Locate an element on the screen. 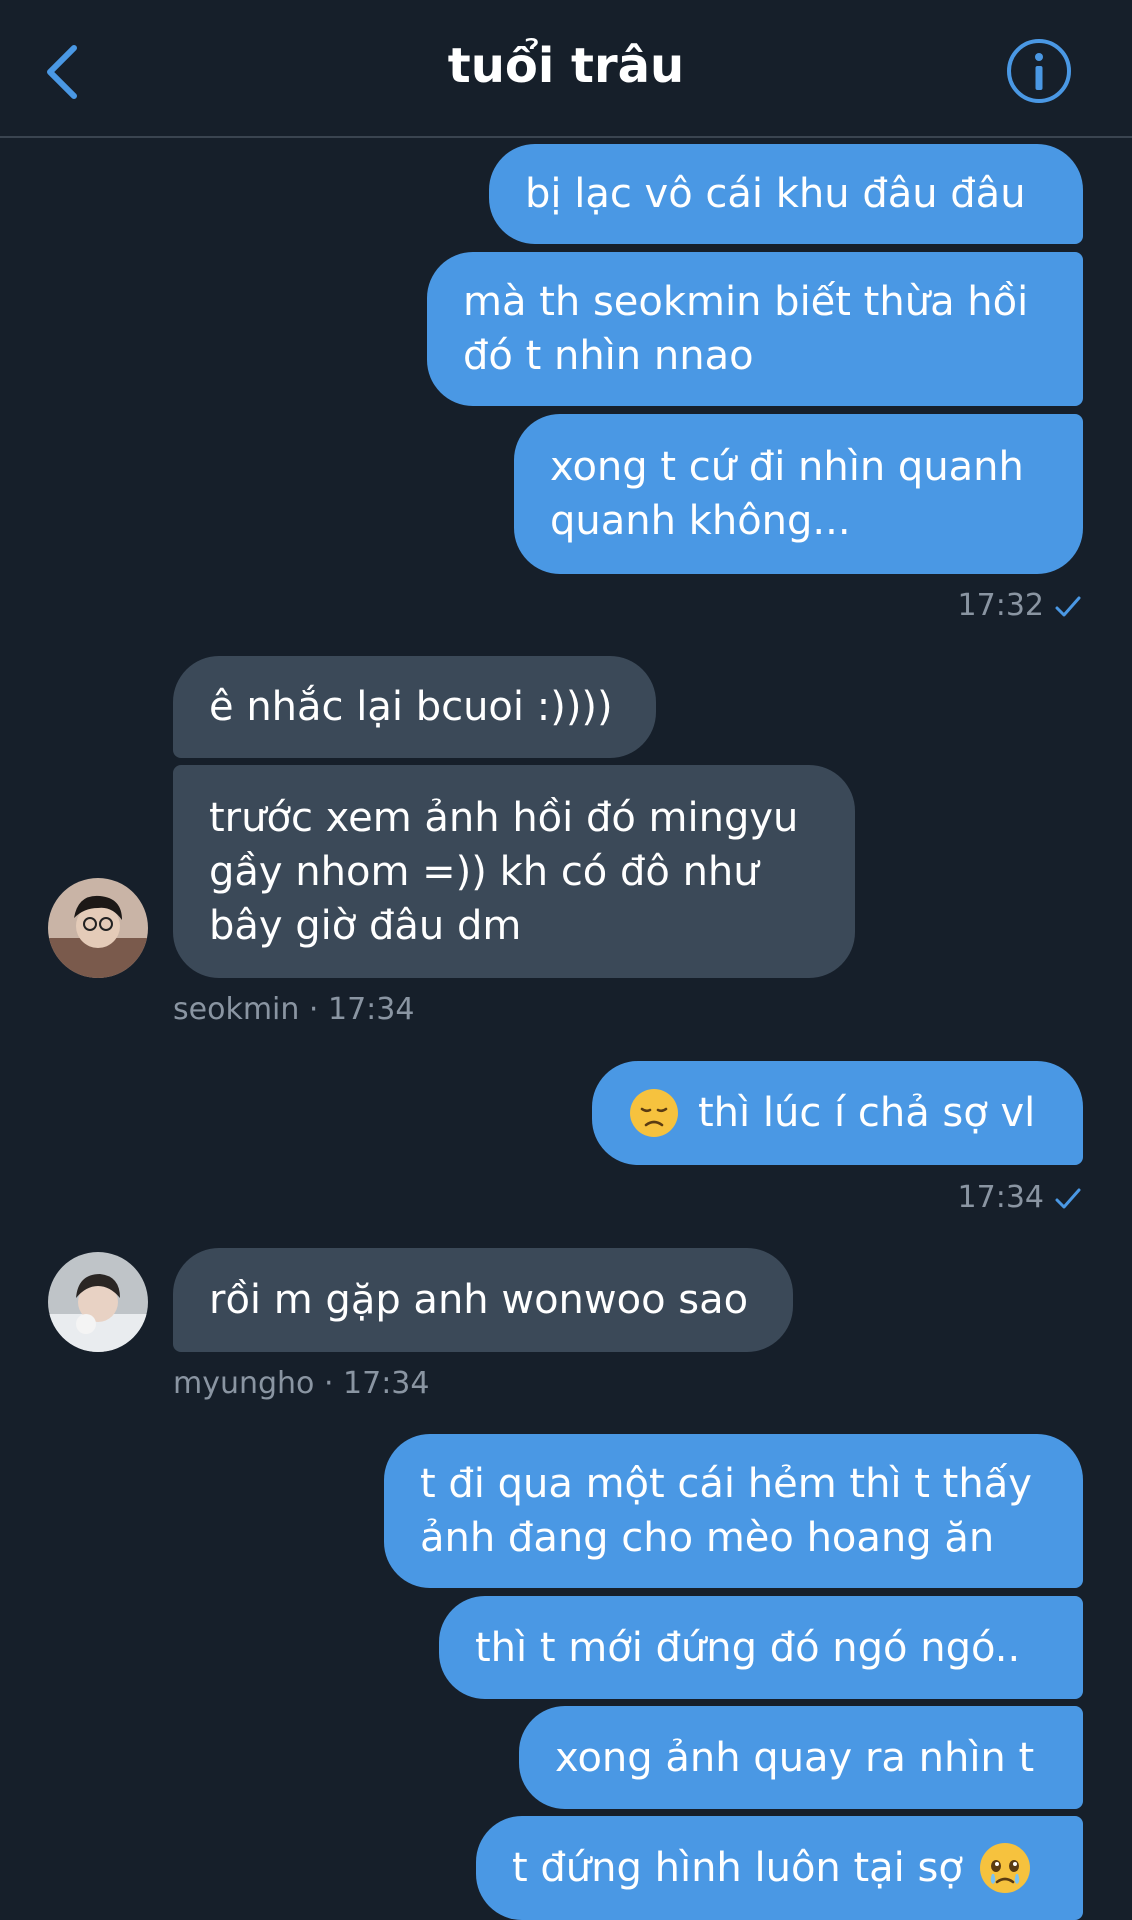  disappointed-face-emoji is located at coordinates (654, 1113).